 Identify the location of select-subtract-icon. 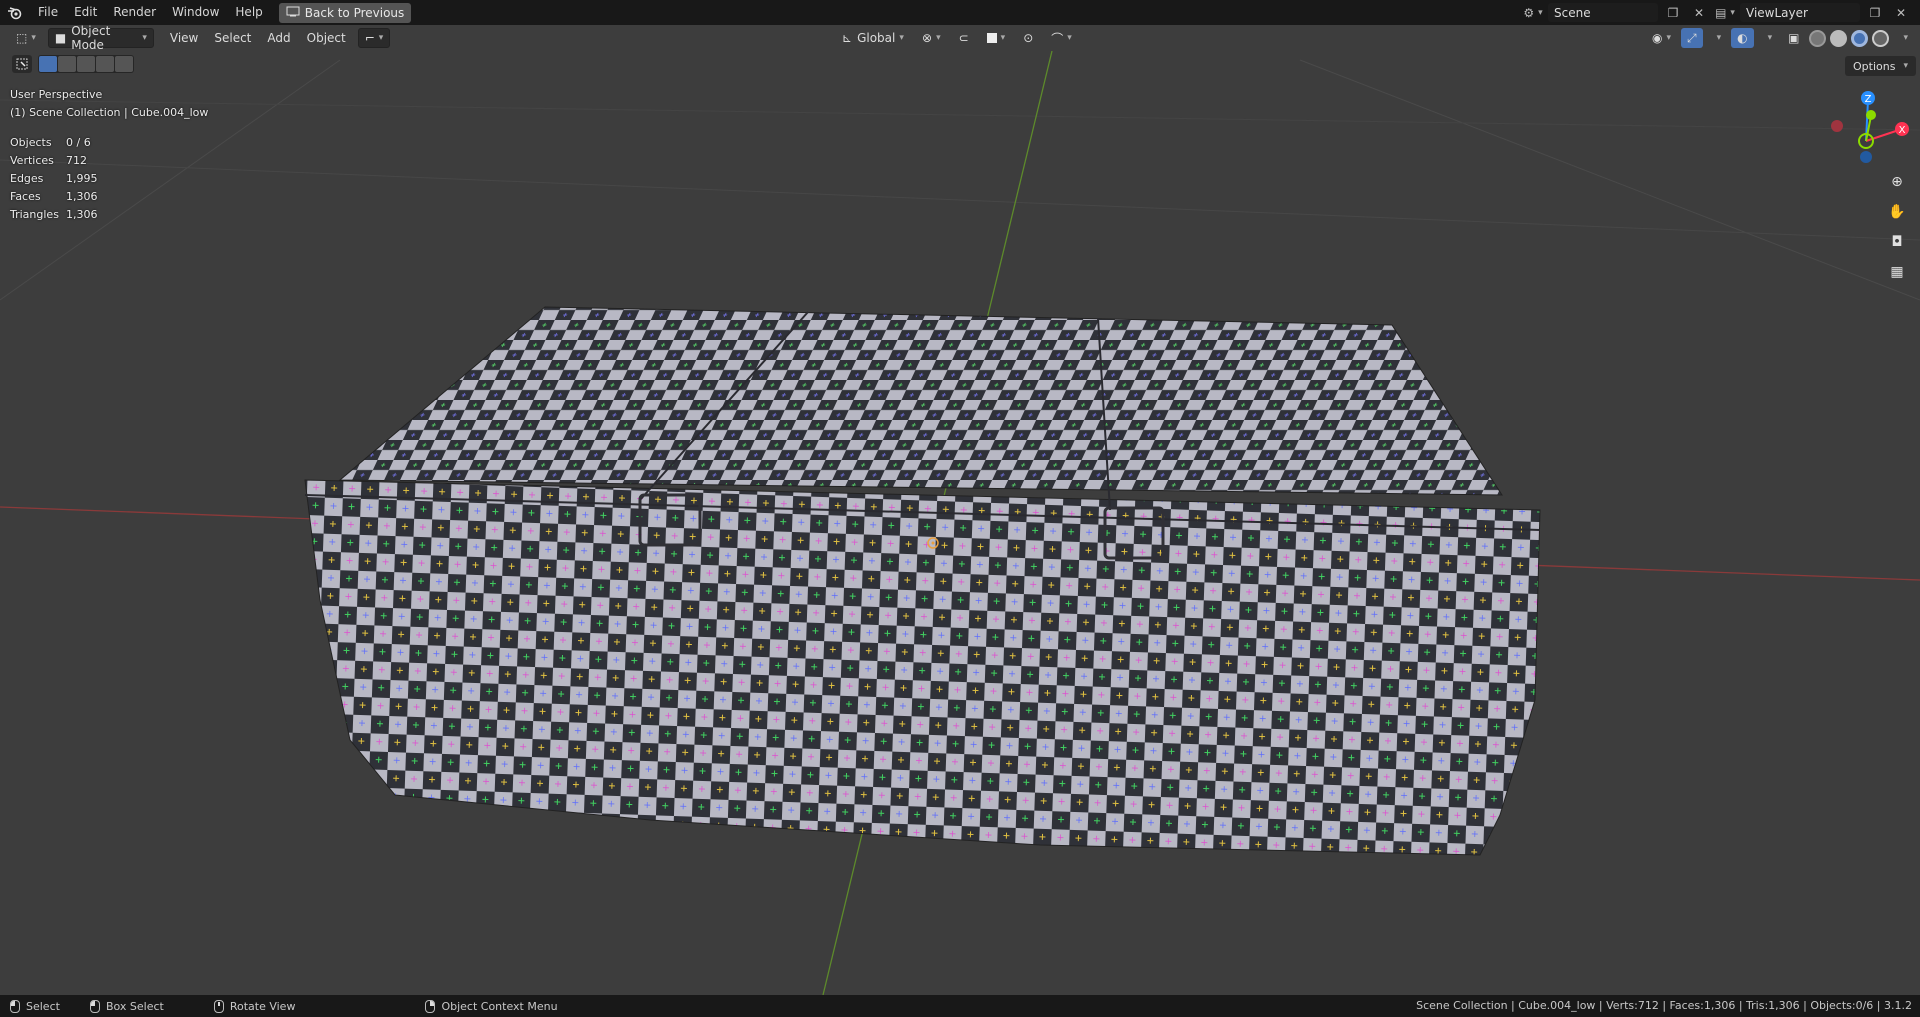
(86, 64).